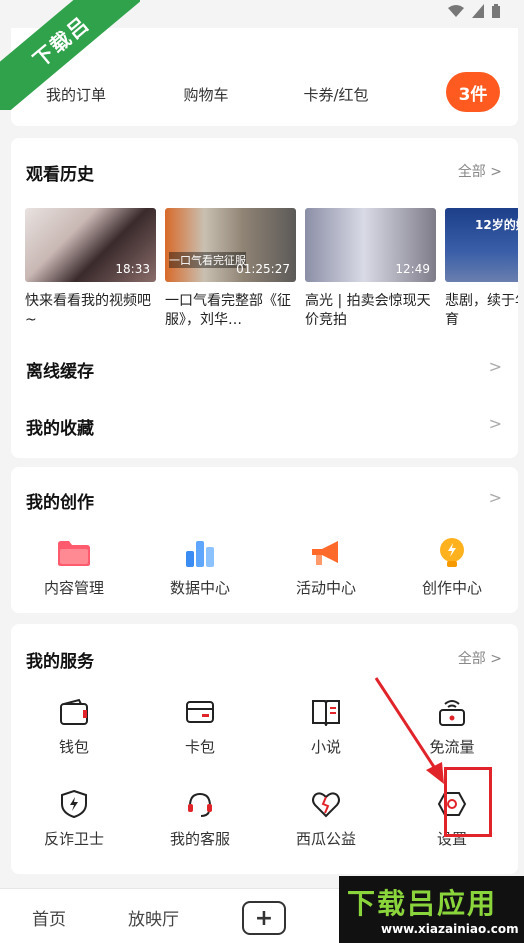 This screenshot has height=943, width=524. What do you see at coordinates (73, 588) in the screenshot?
I see `content-management-label: 内容管理` at bounding box center [73, 588].